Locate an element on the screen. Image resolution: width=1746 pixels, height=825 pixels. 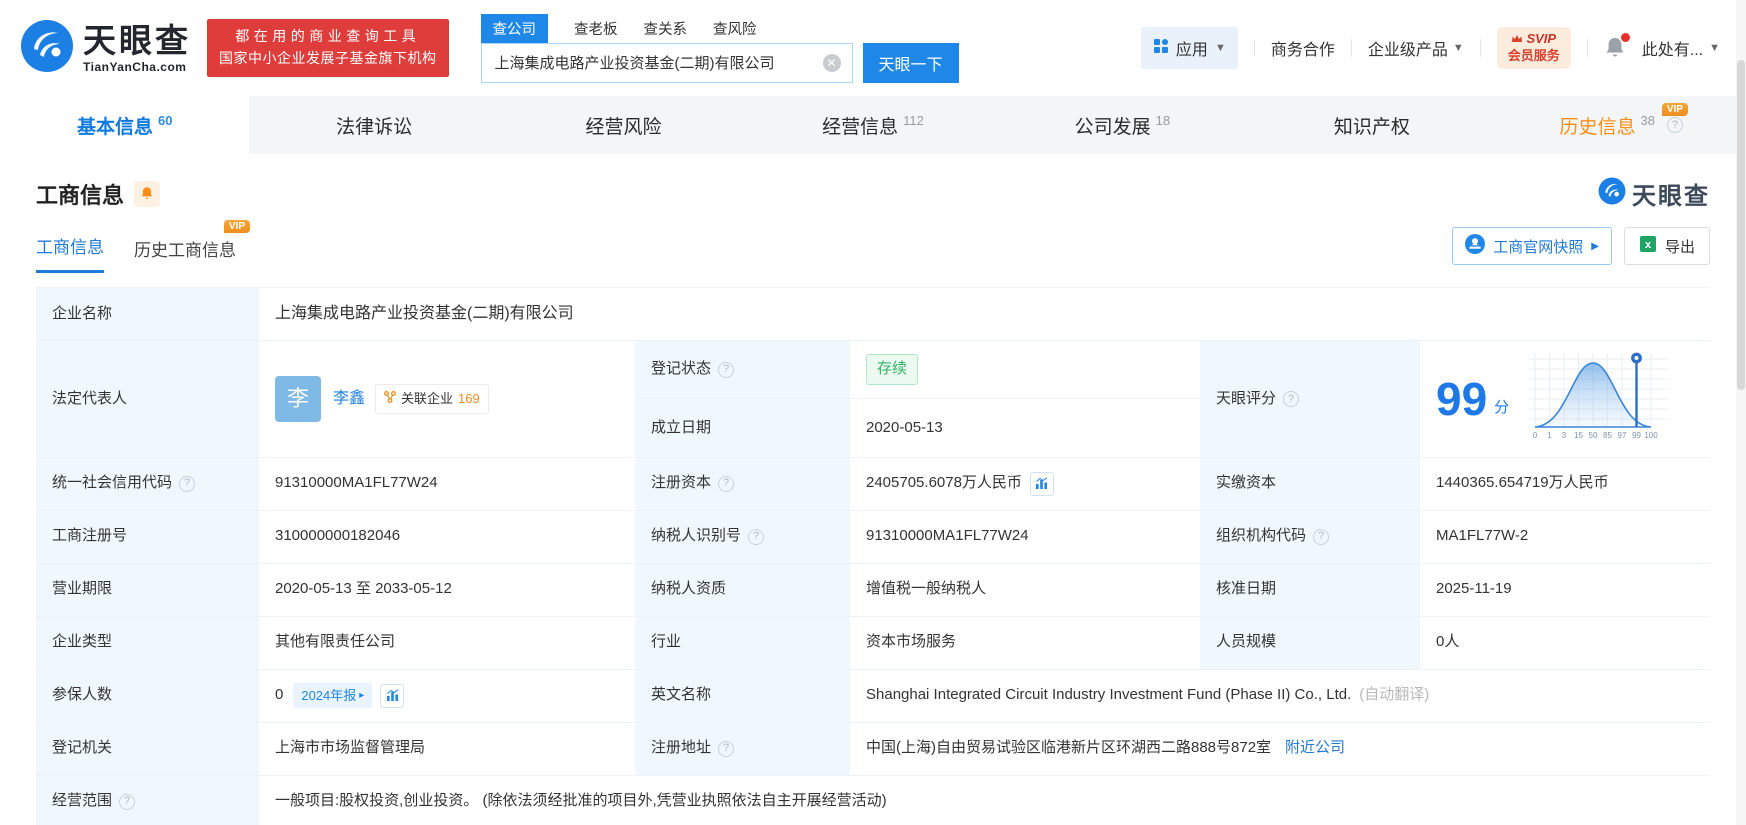
clear-search-icon: ✕ is located at coordinates (831, 62).